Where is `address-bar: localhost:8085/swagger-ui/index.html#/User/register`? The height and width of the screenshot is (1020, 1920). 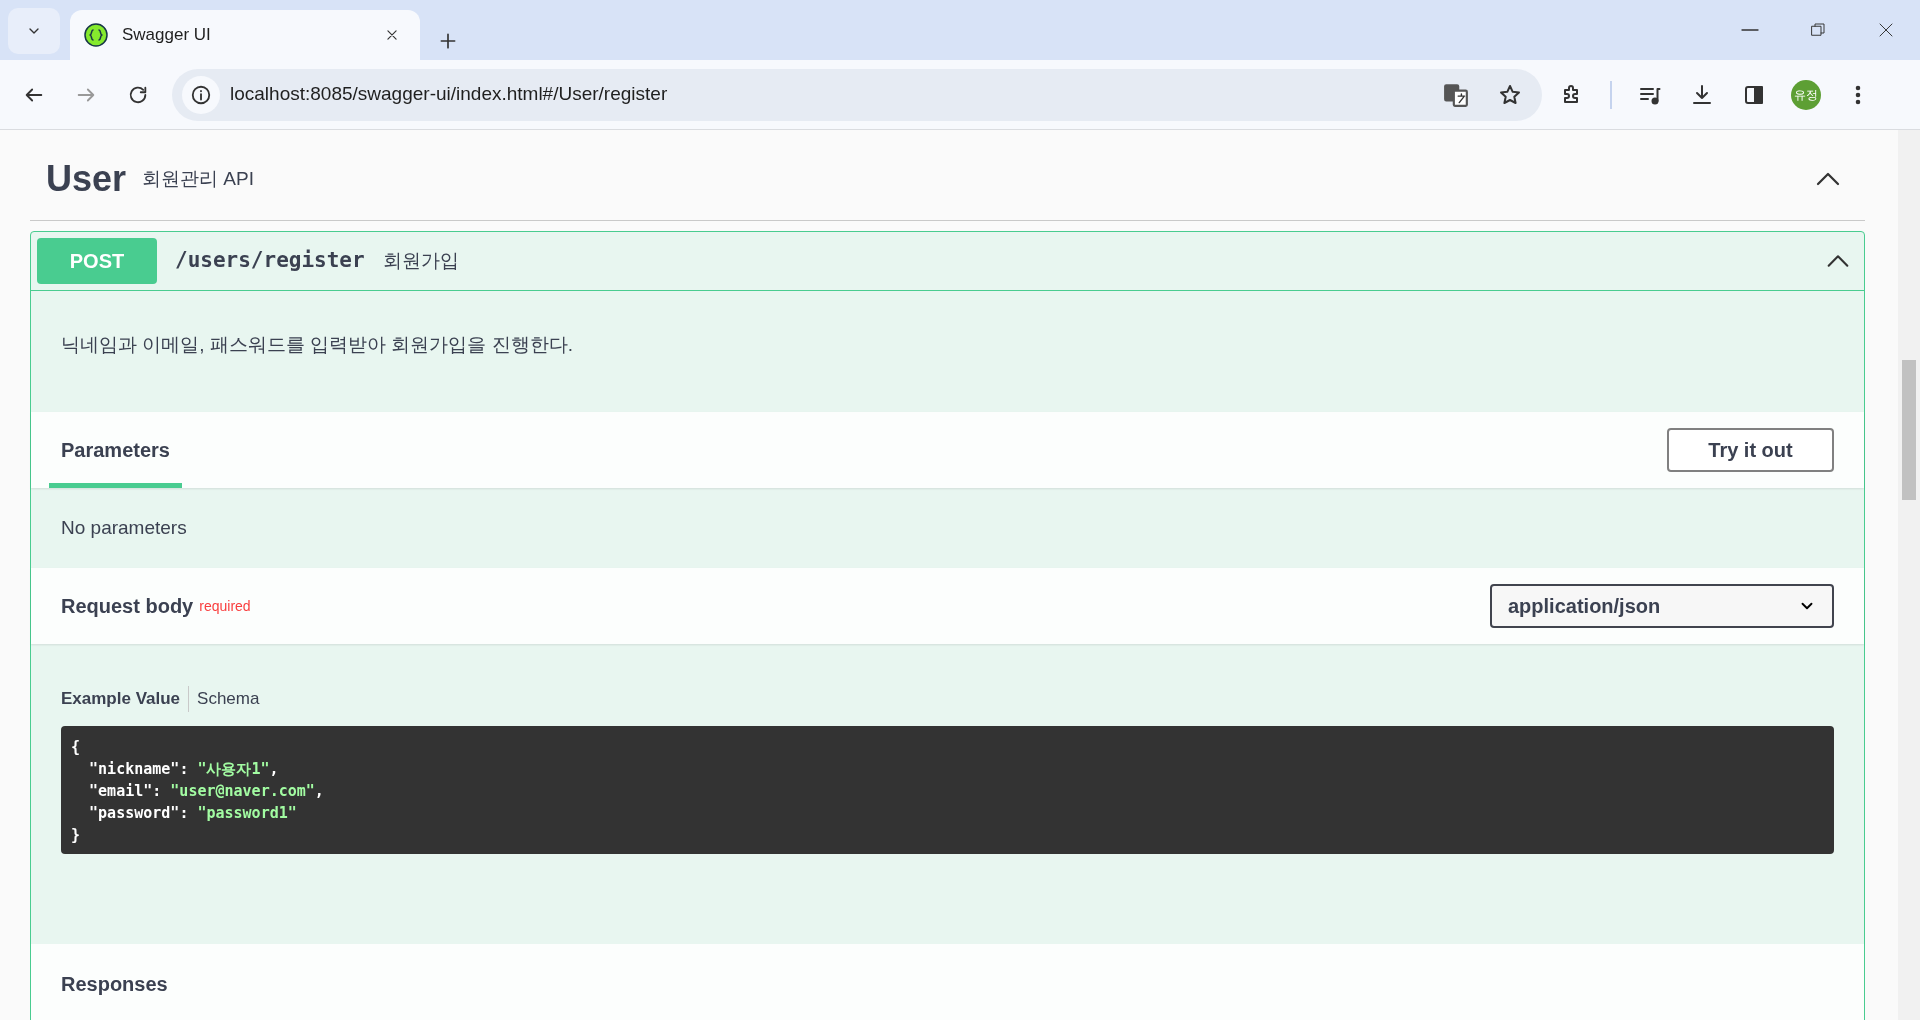 address-bar: localhost:8085/swagger-ui/index.html#/User/register is located at coordinates (857, 94).